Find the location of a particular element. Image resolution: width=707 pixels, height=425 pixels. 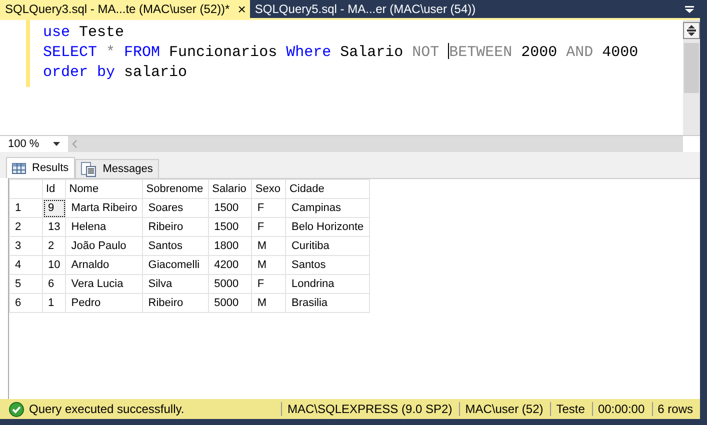

table-cell: Belo Horizonte is located at coordinates (328, 227).